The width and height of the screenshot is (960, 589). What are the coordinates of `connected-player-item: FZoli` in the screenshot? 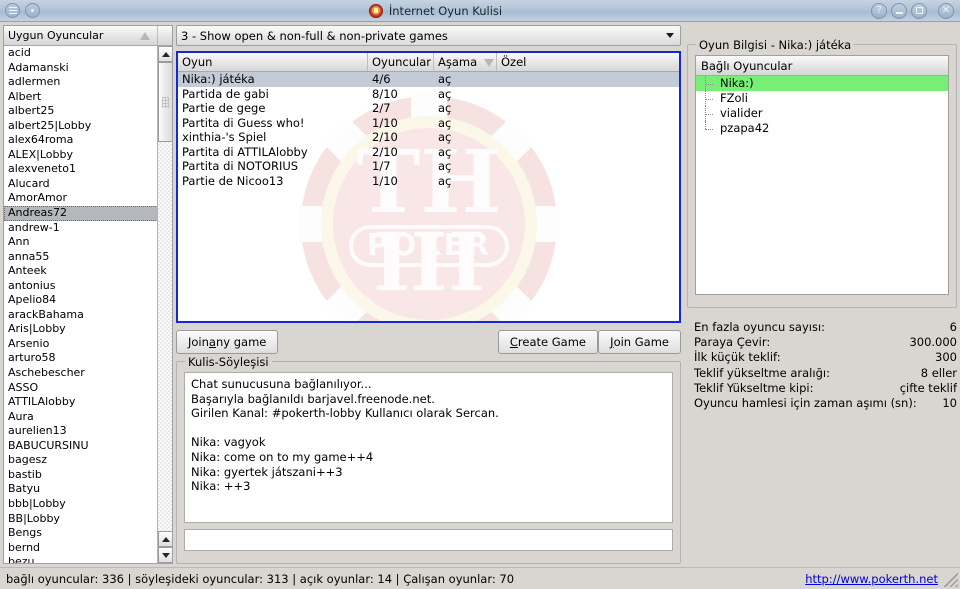 It's located at (822, 98).